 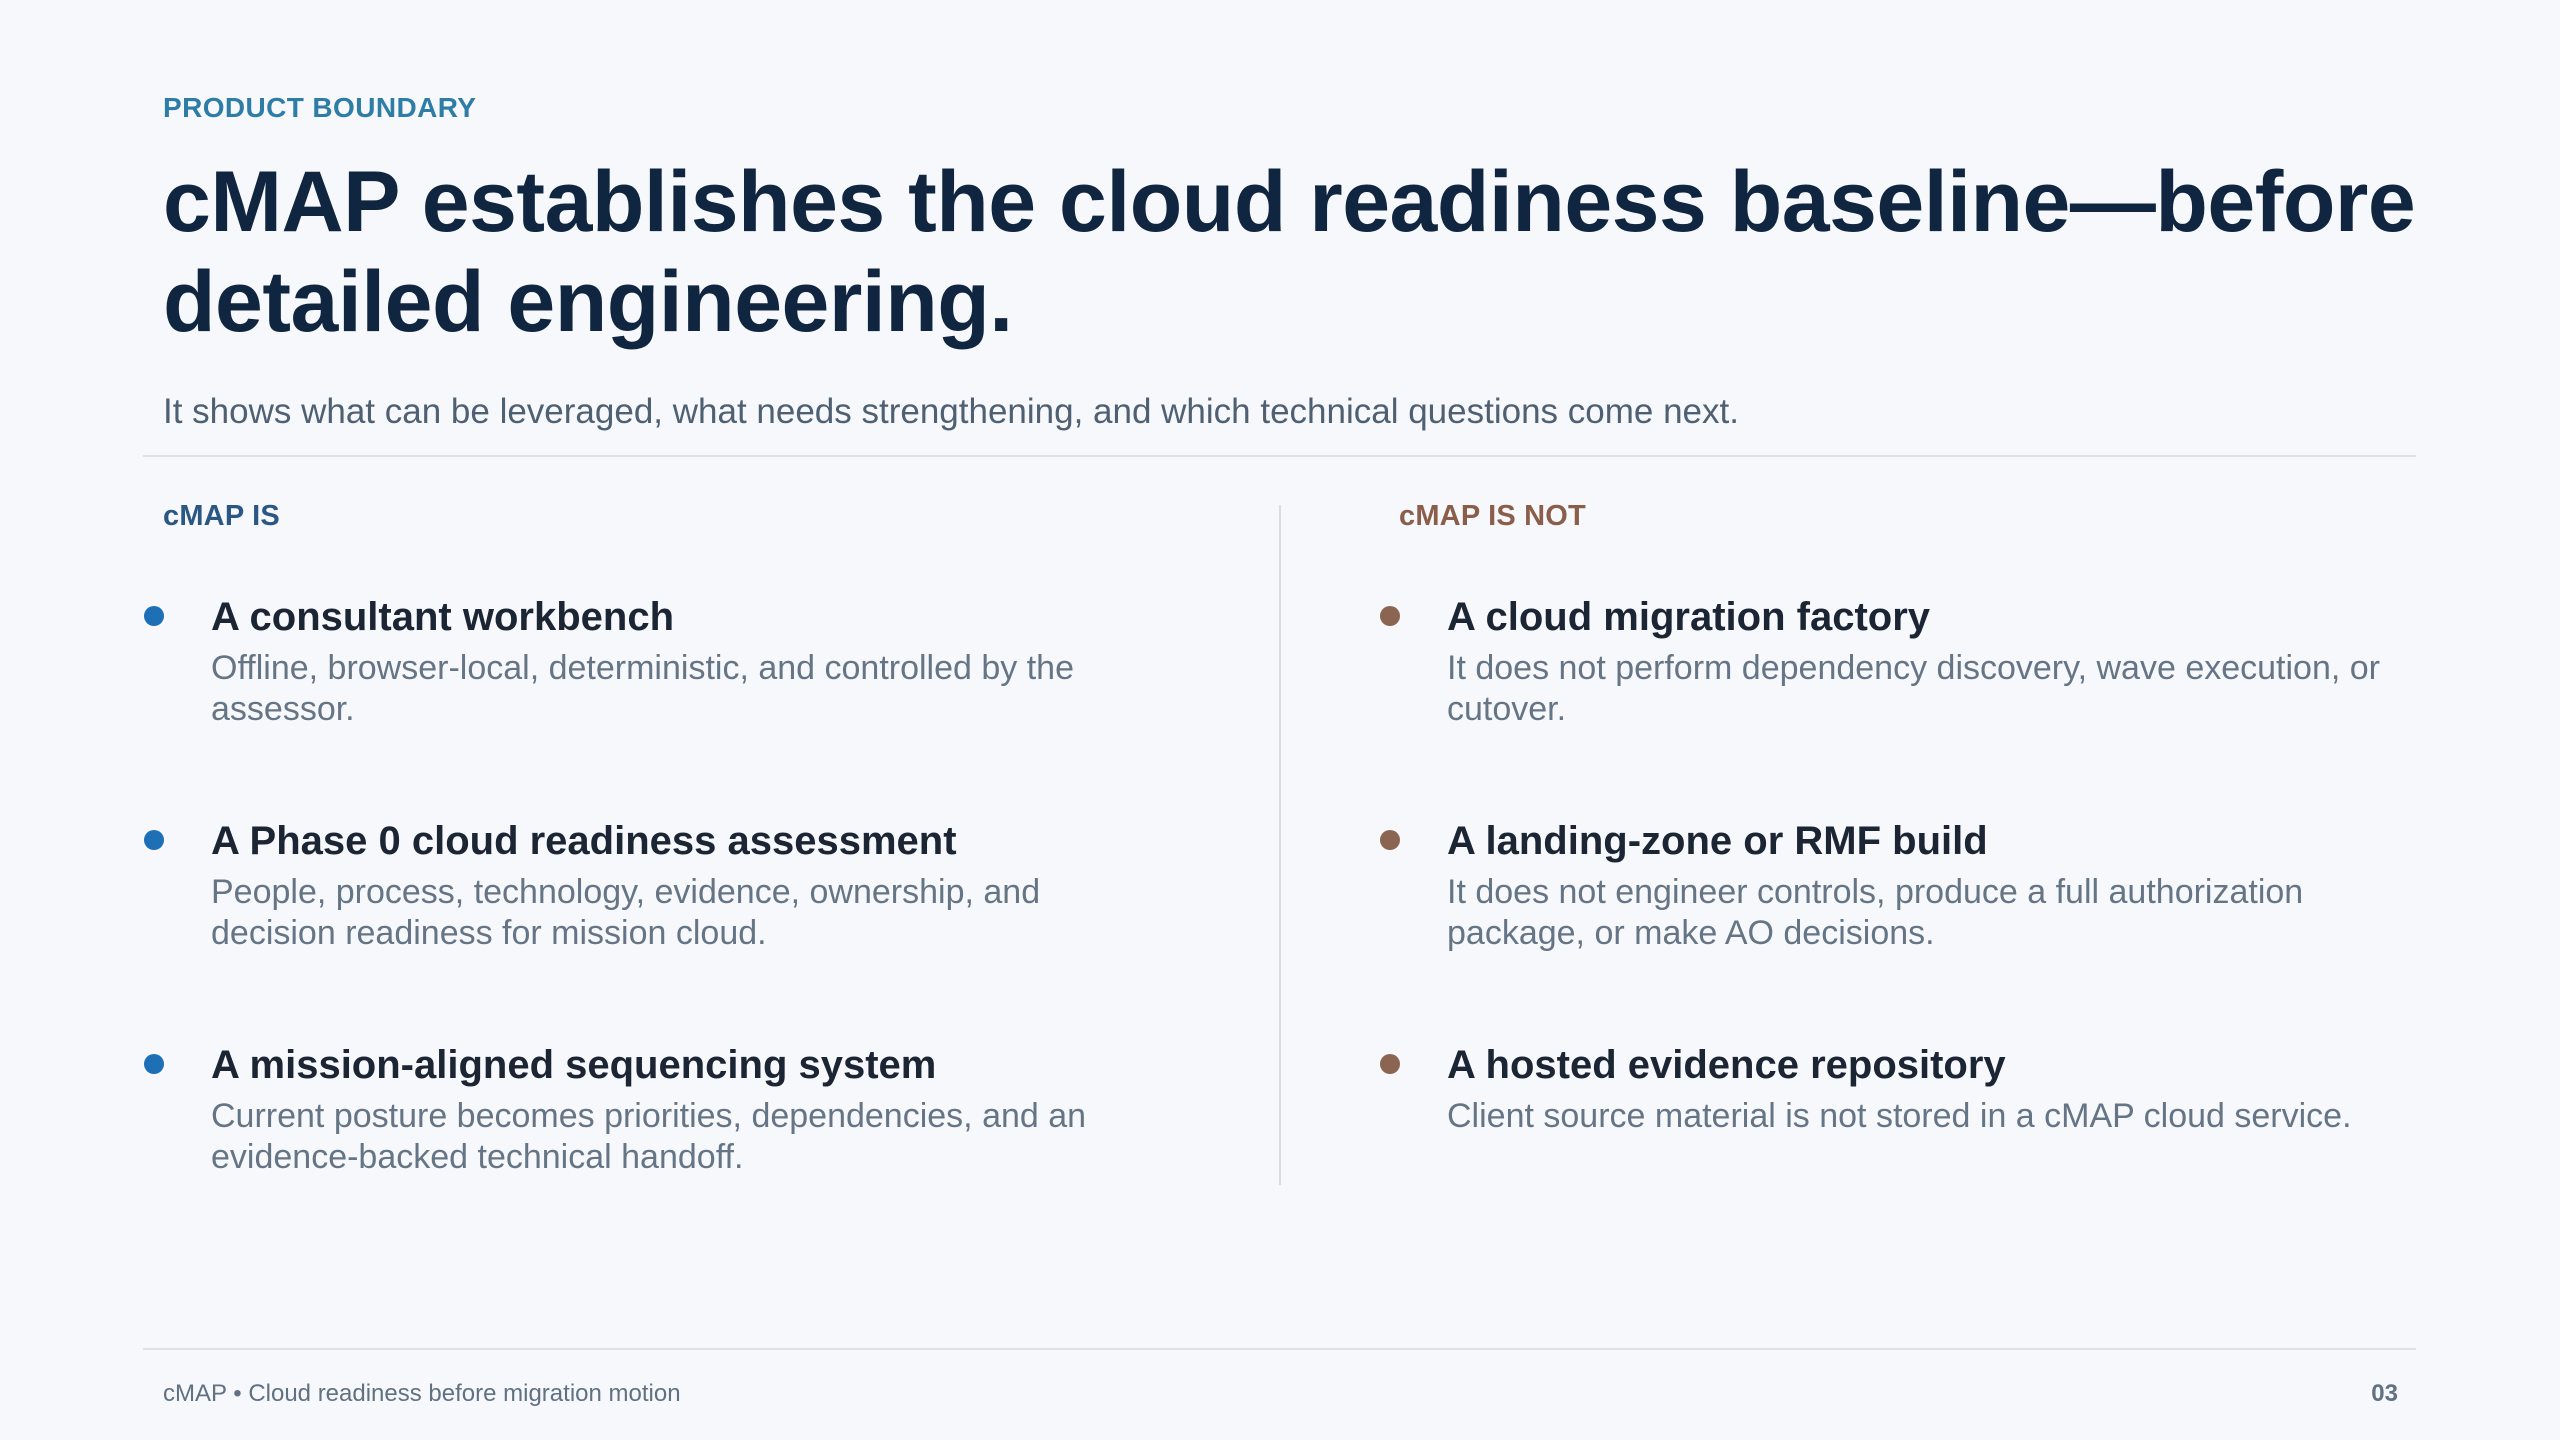 What do you see at coordinates (320, 107) in the screenshot?
I see `eyebrow-label: PRODUCT BOUNDARY` at bounding box center [320, 107].